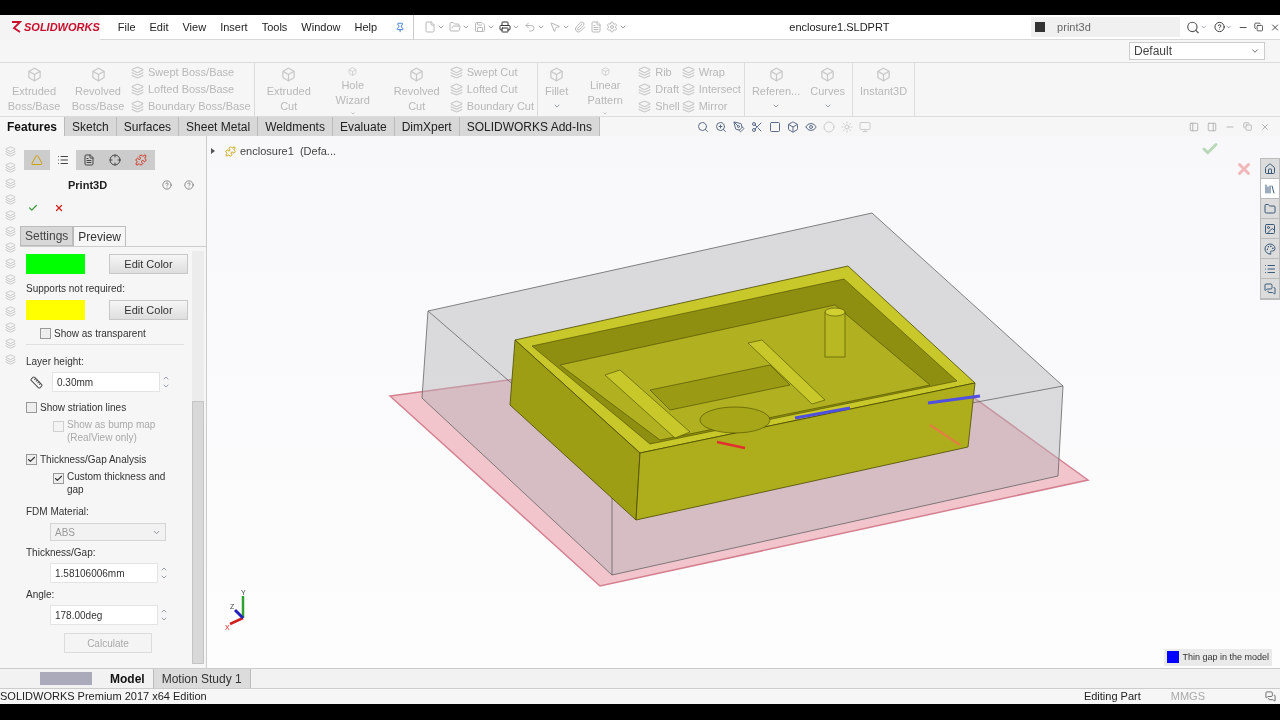  What do you see at coordinates (1194, 126) in the screenshot?
I see `panel-left-icon` at bounding box center [1194, 126].